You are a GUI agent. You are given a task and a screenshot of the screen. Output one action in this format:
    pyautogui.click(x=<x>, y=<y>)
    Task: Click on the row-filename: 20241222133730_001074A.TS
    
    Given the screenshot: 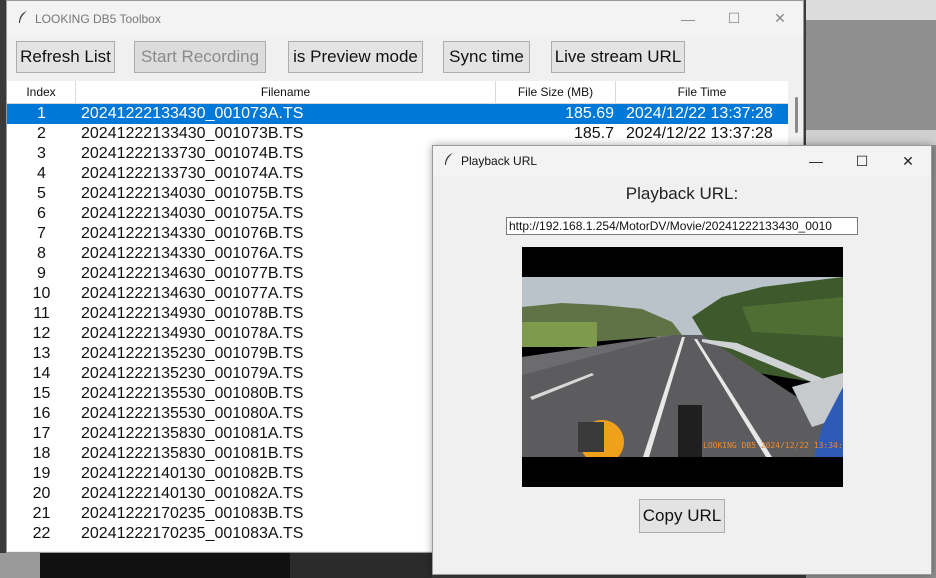 What is the action you would take?
    pyautogui.click(x=192, y=173)
    